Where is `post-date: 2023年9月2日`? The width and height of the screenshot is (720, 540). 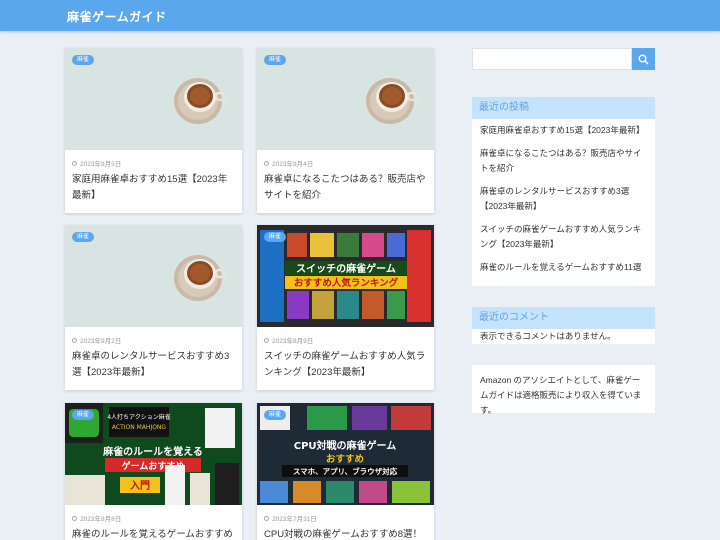
post-date: 2023年9月2日 is located at coordinates (96, 340).